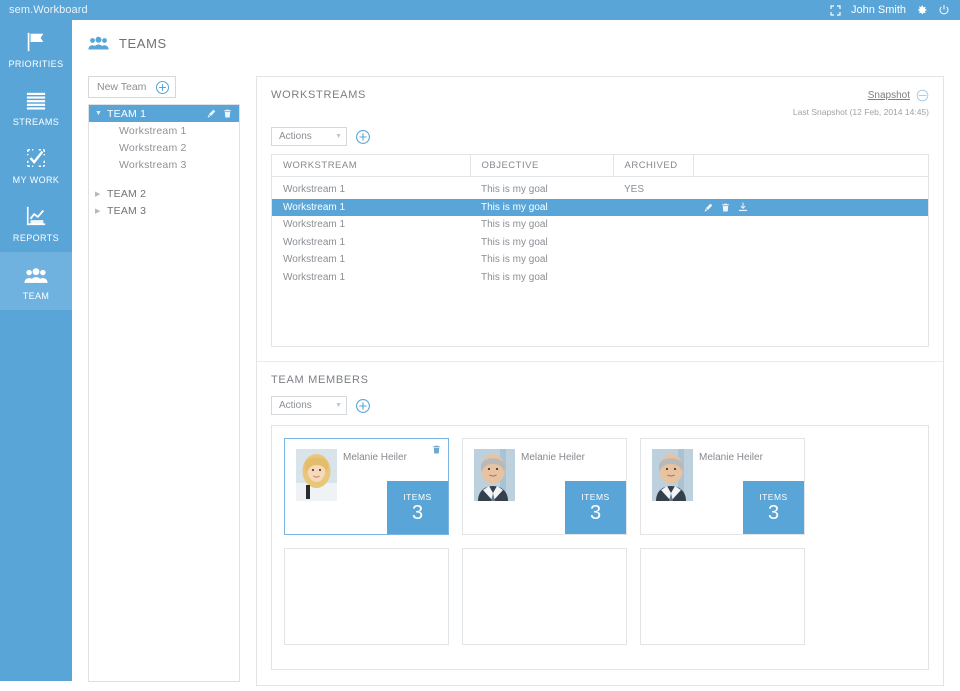 The height and width of the screenshot is (691, 960). Describe the element at coordinates (164, 113) in the screenshot. I see `tree-item-team-1: ▼ TEAM 1` at that location.